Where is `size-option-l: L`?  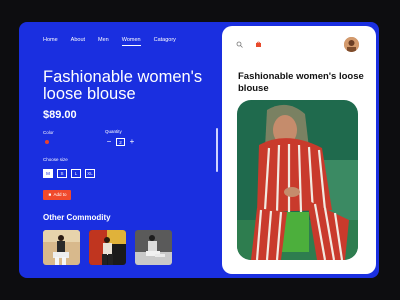 size-option-l: L is located at coordinates (76, 173).